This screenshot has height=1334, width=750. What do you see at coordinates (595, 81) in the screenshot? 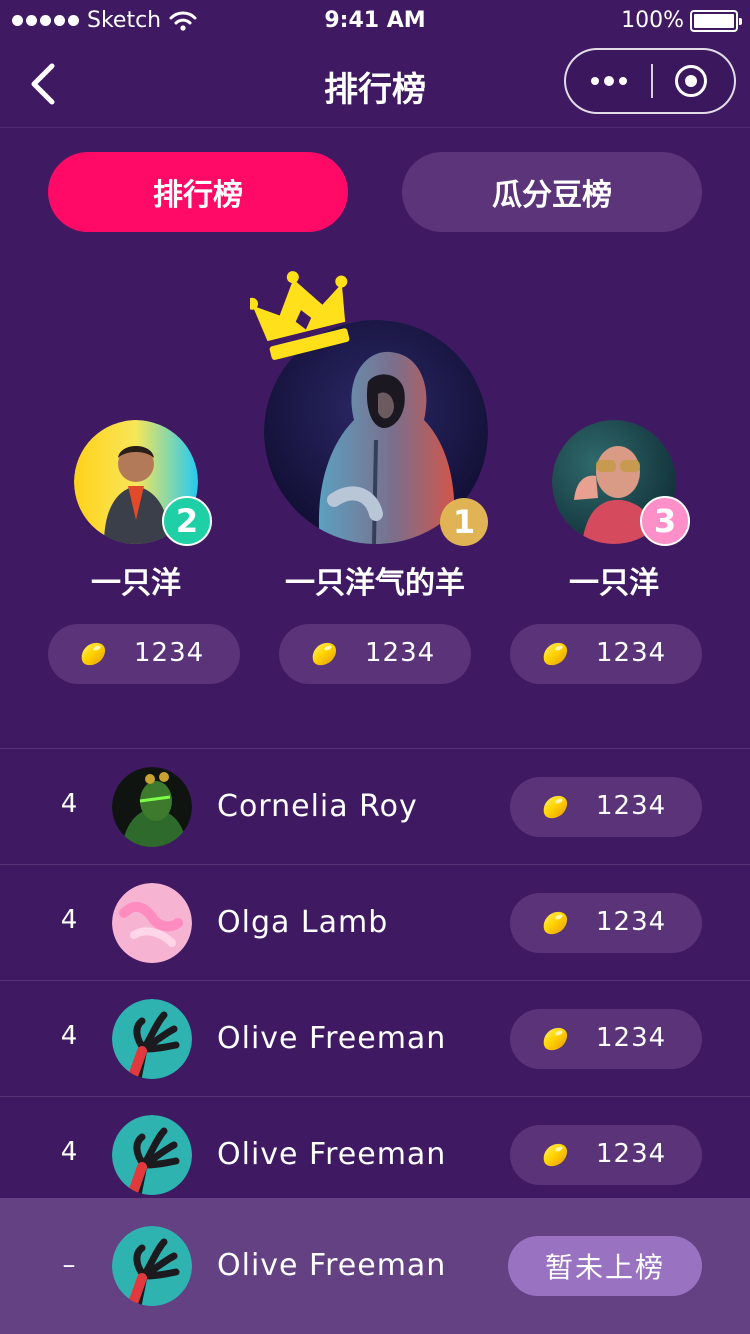
I see `more-dots-icon` at bounding box center [595, 81].